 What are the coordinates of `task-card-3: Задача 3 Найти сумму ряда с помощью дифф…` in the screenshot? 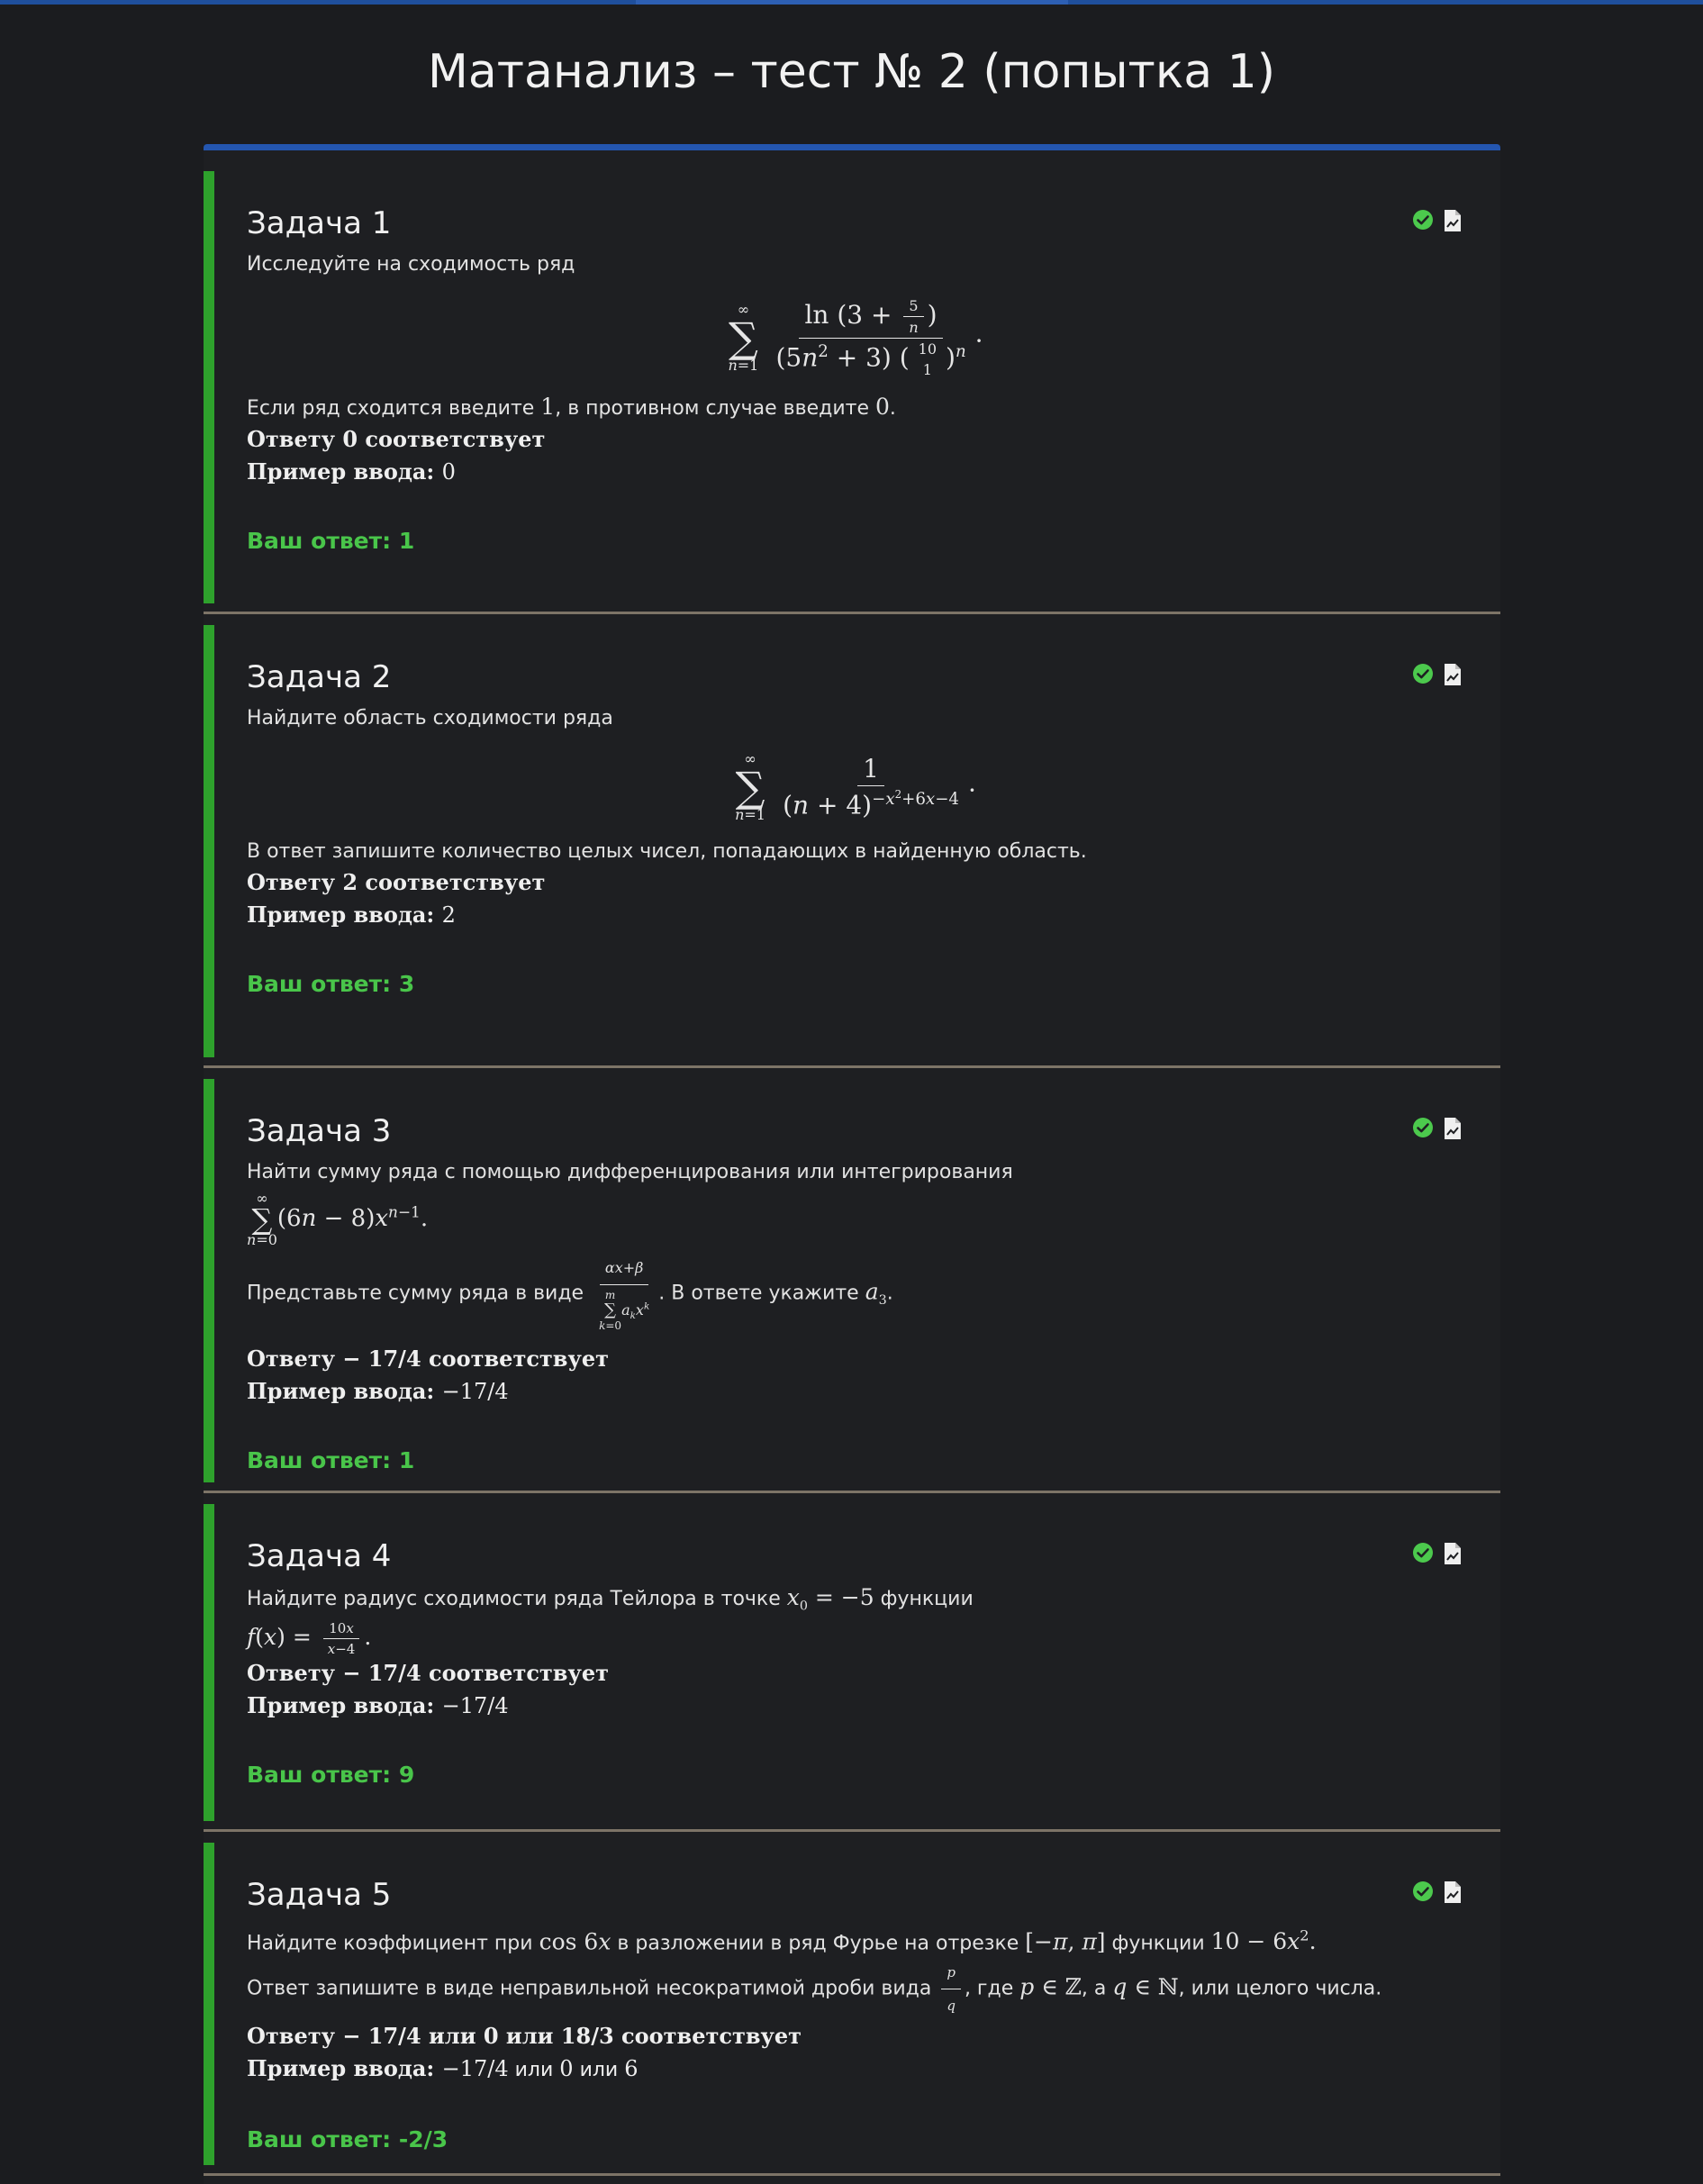 It's located at (852, 1286).